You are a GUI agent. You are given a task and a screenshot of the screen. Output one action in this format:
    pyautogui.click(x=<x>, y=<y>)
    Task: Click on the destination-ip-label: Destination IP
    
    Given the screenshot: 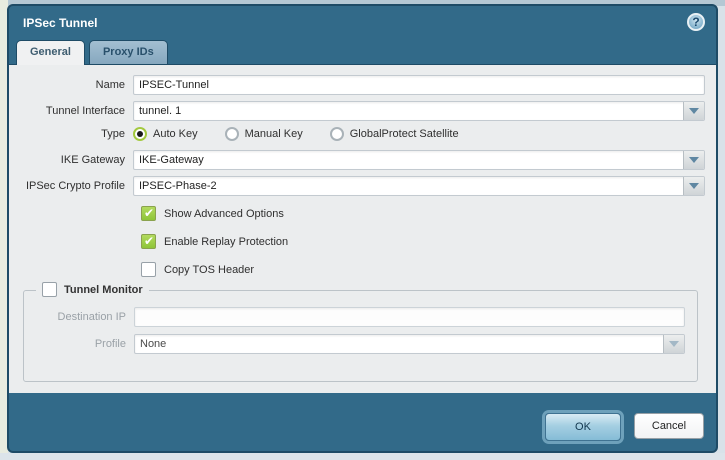 What is the action you would take?
    pyautogui.click(x=91, y=317)
    